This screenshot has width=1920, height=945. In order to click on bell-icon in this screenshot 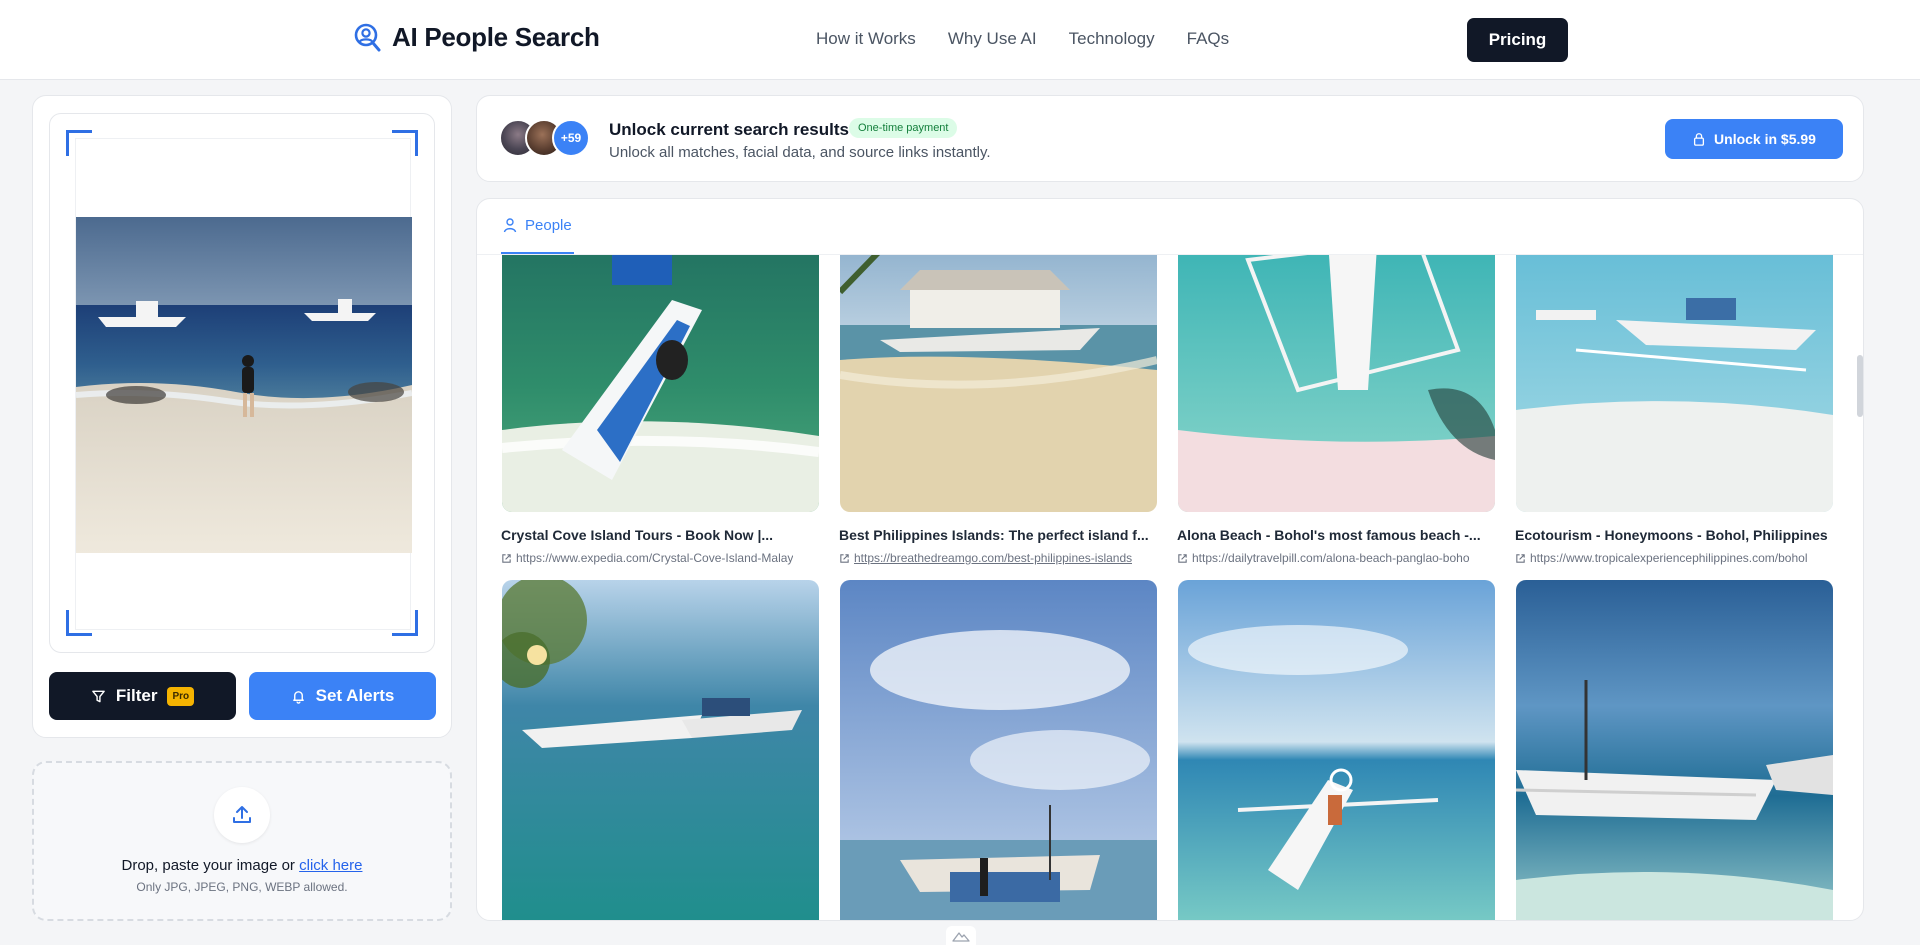, I will do `click(298, 697)`.